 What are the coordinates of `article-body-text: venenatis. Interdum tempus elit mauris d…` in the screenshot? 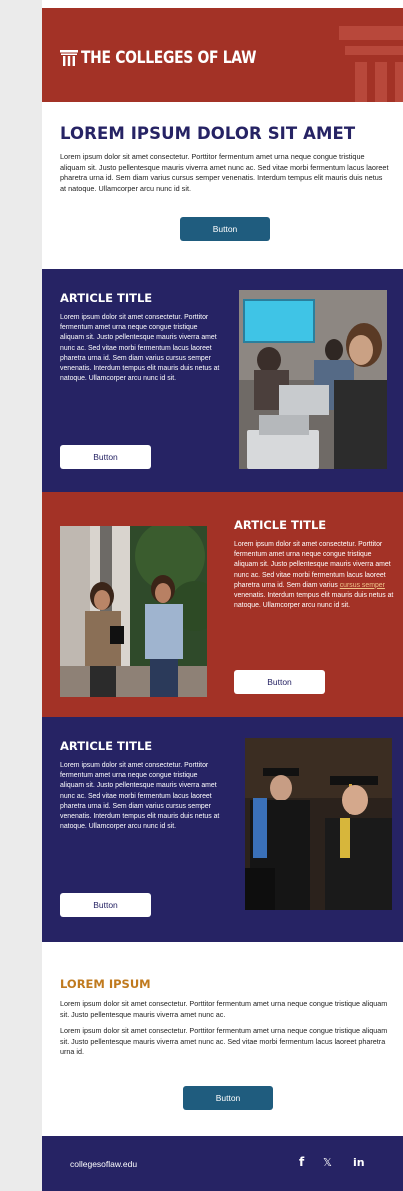 It's located at (314, 601).